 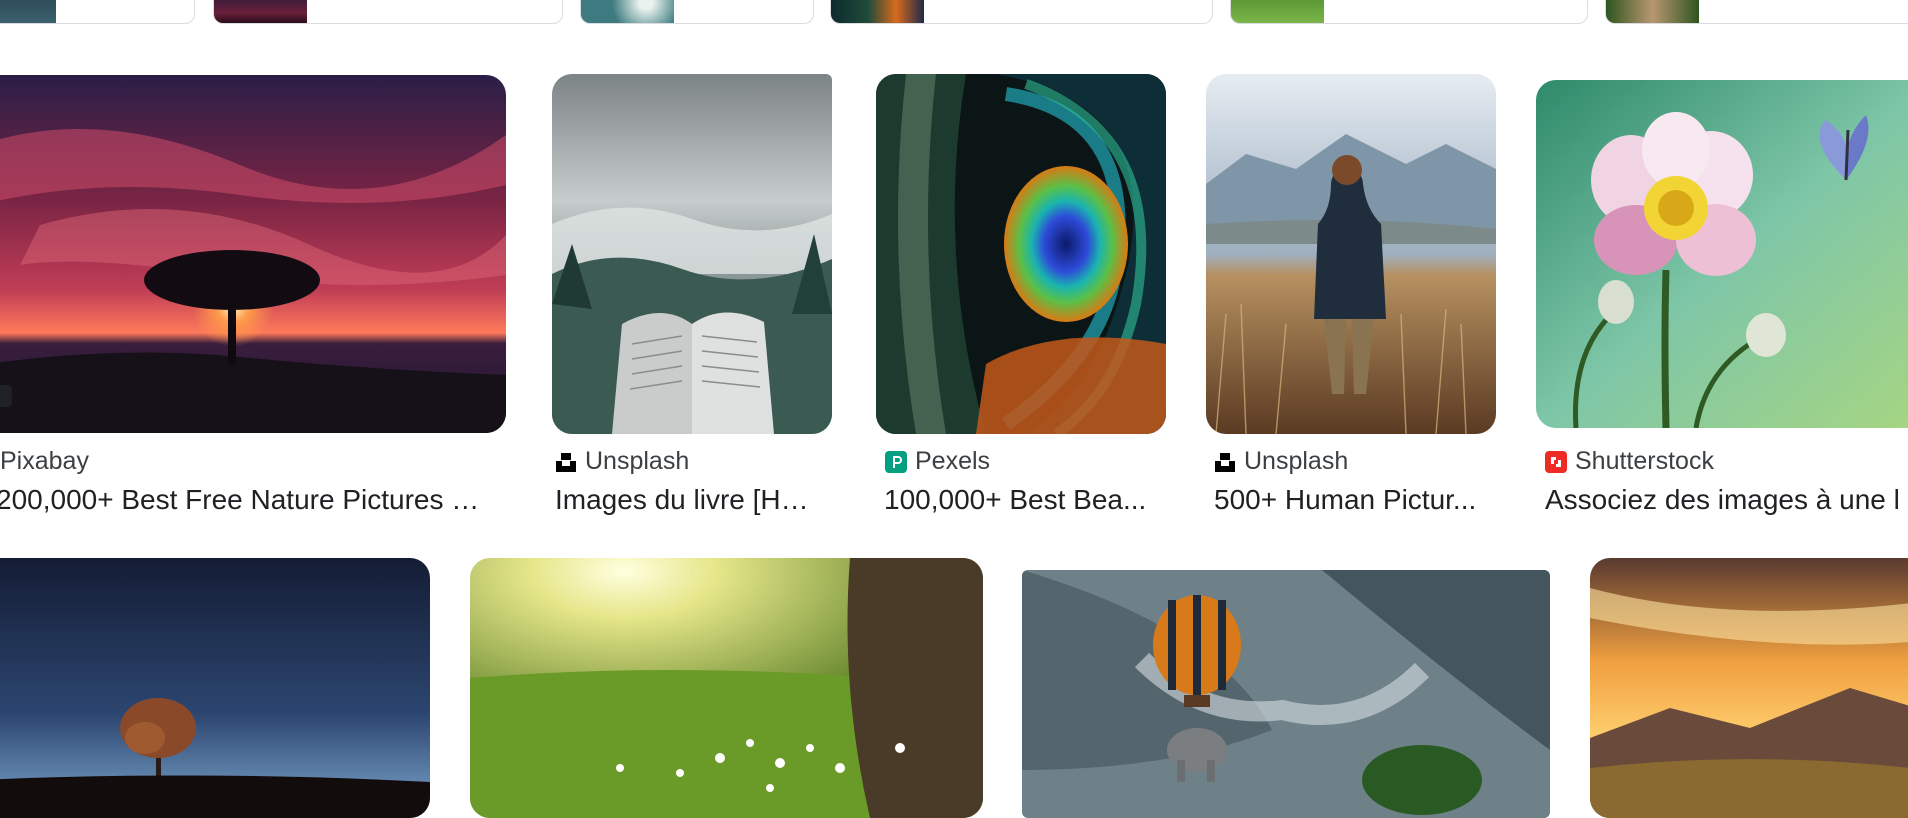 I want to click on result-source: Pexels, so click(x=937, y=461).